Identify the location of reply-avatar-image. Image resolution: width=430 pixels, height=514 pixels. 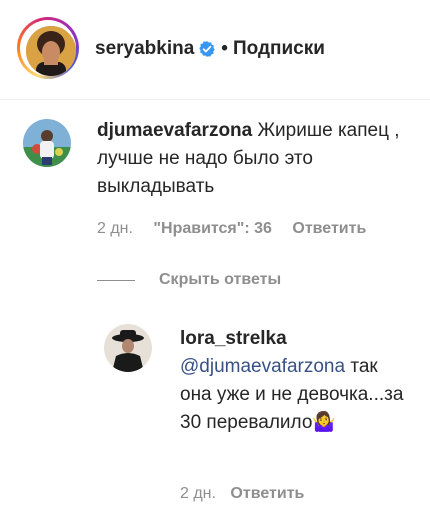
(128, 348).